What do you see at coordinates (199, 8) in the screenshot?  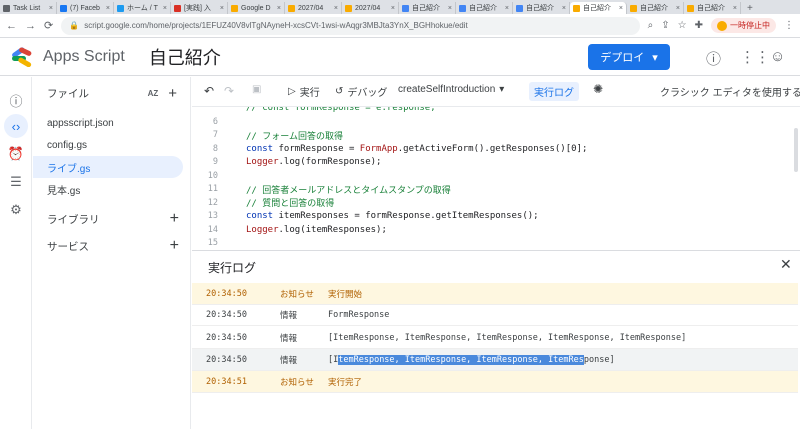 I see `browser-tab: [実践] 入 ×` at bounding box center [199, 8].